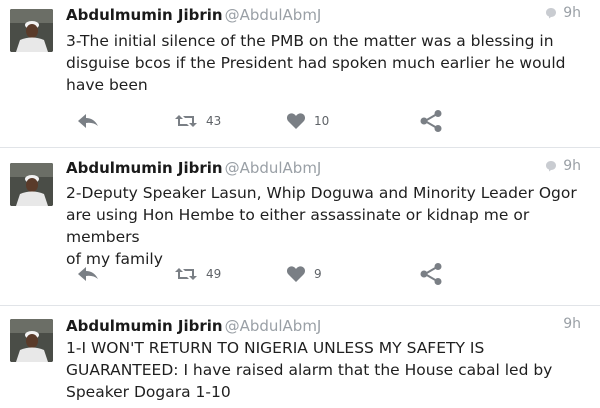 The image size is (600, 408). I want to click on retweet-button: 49, so click(197, 274).